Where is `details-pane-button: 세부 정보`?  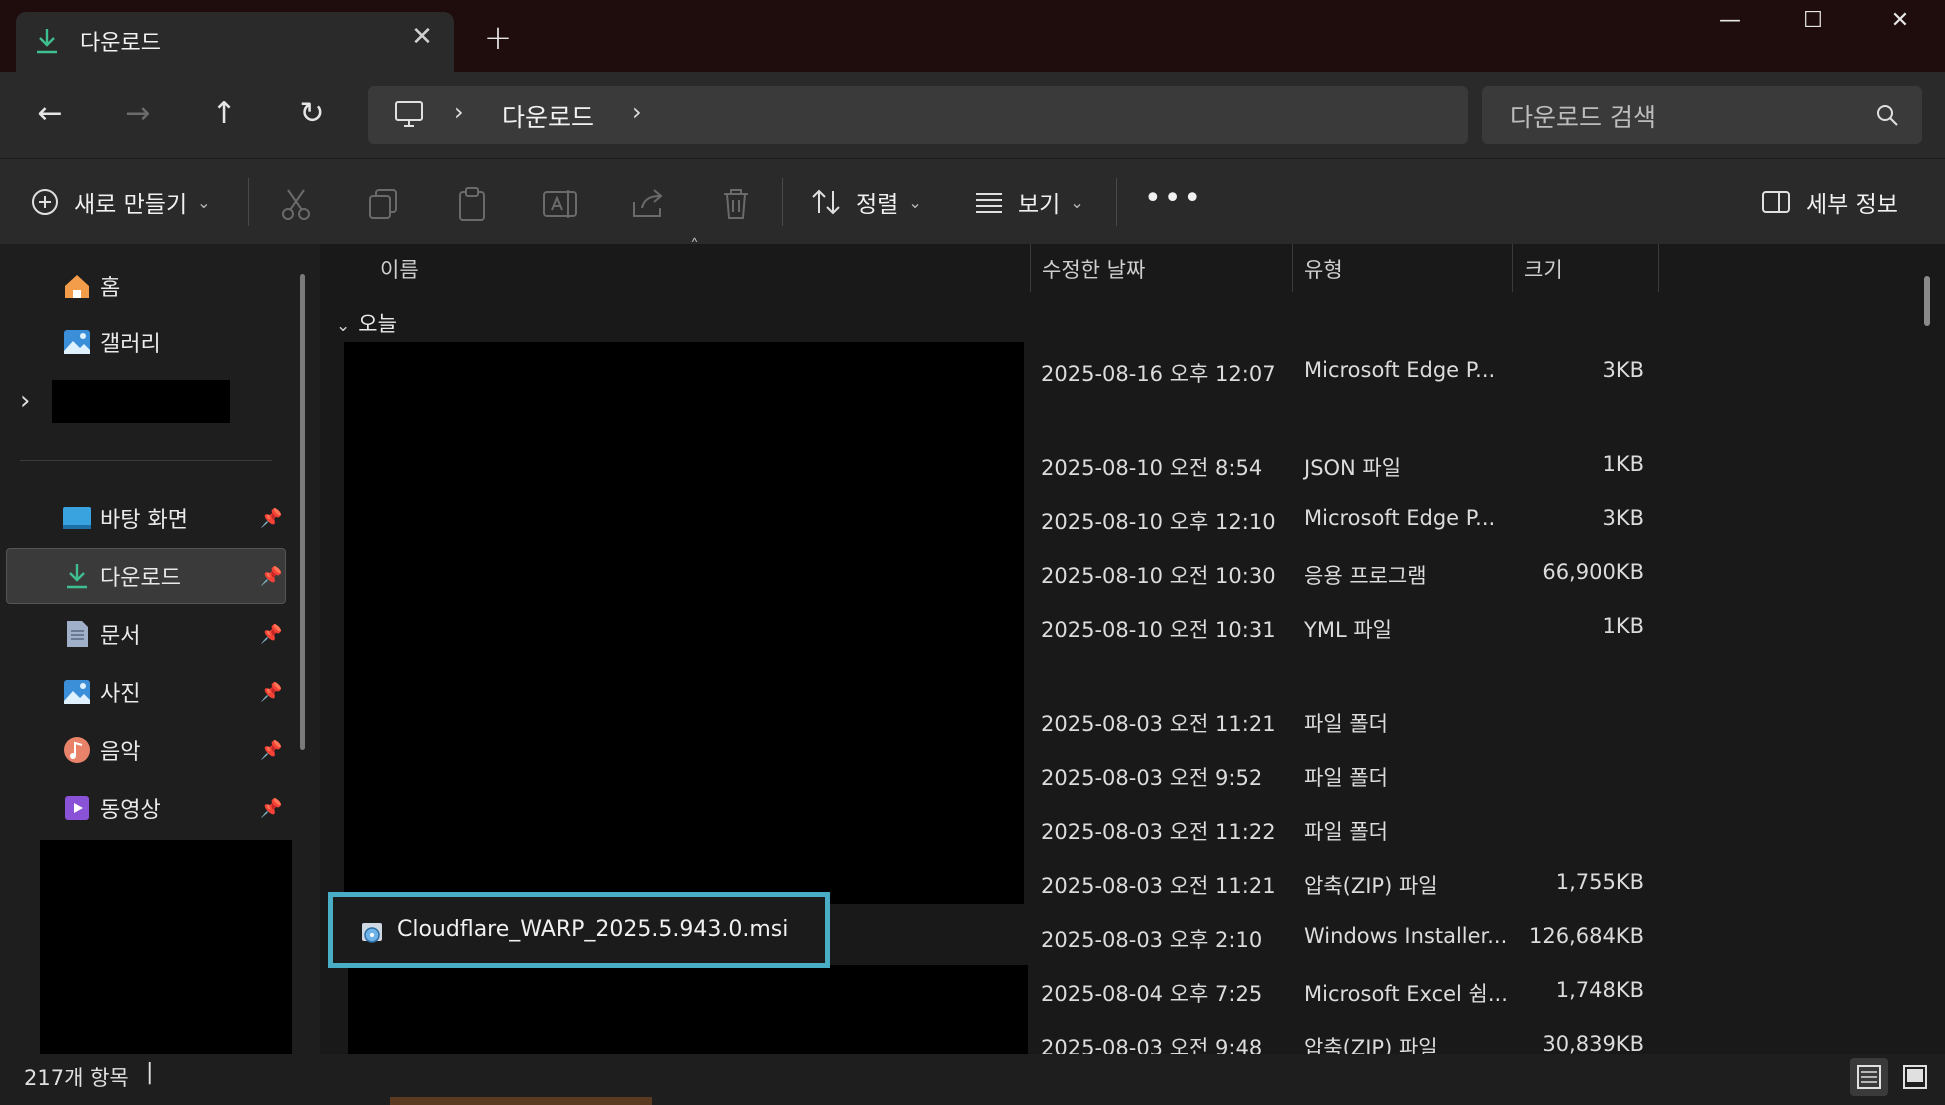
details-pane-button: 세부 정보 is located at coordinates (1829, 202).